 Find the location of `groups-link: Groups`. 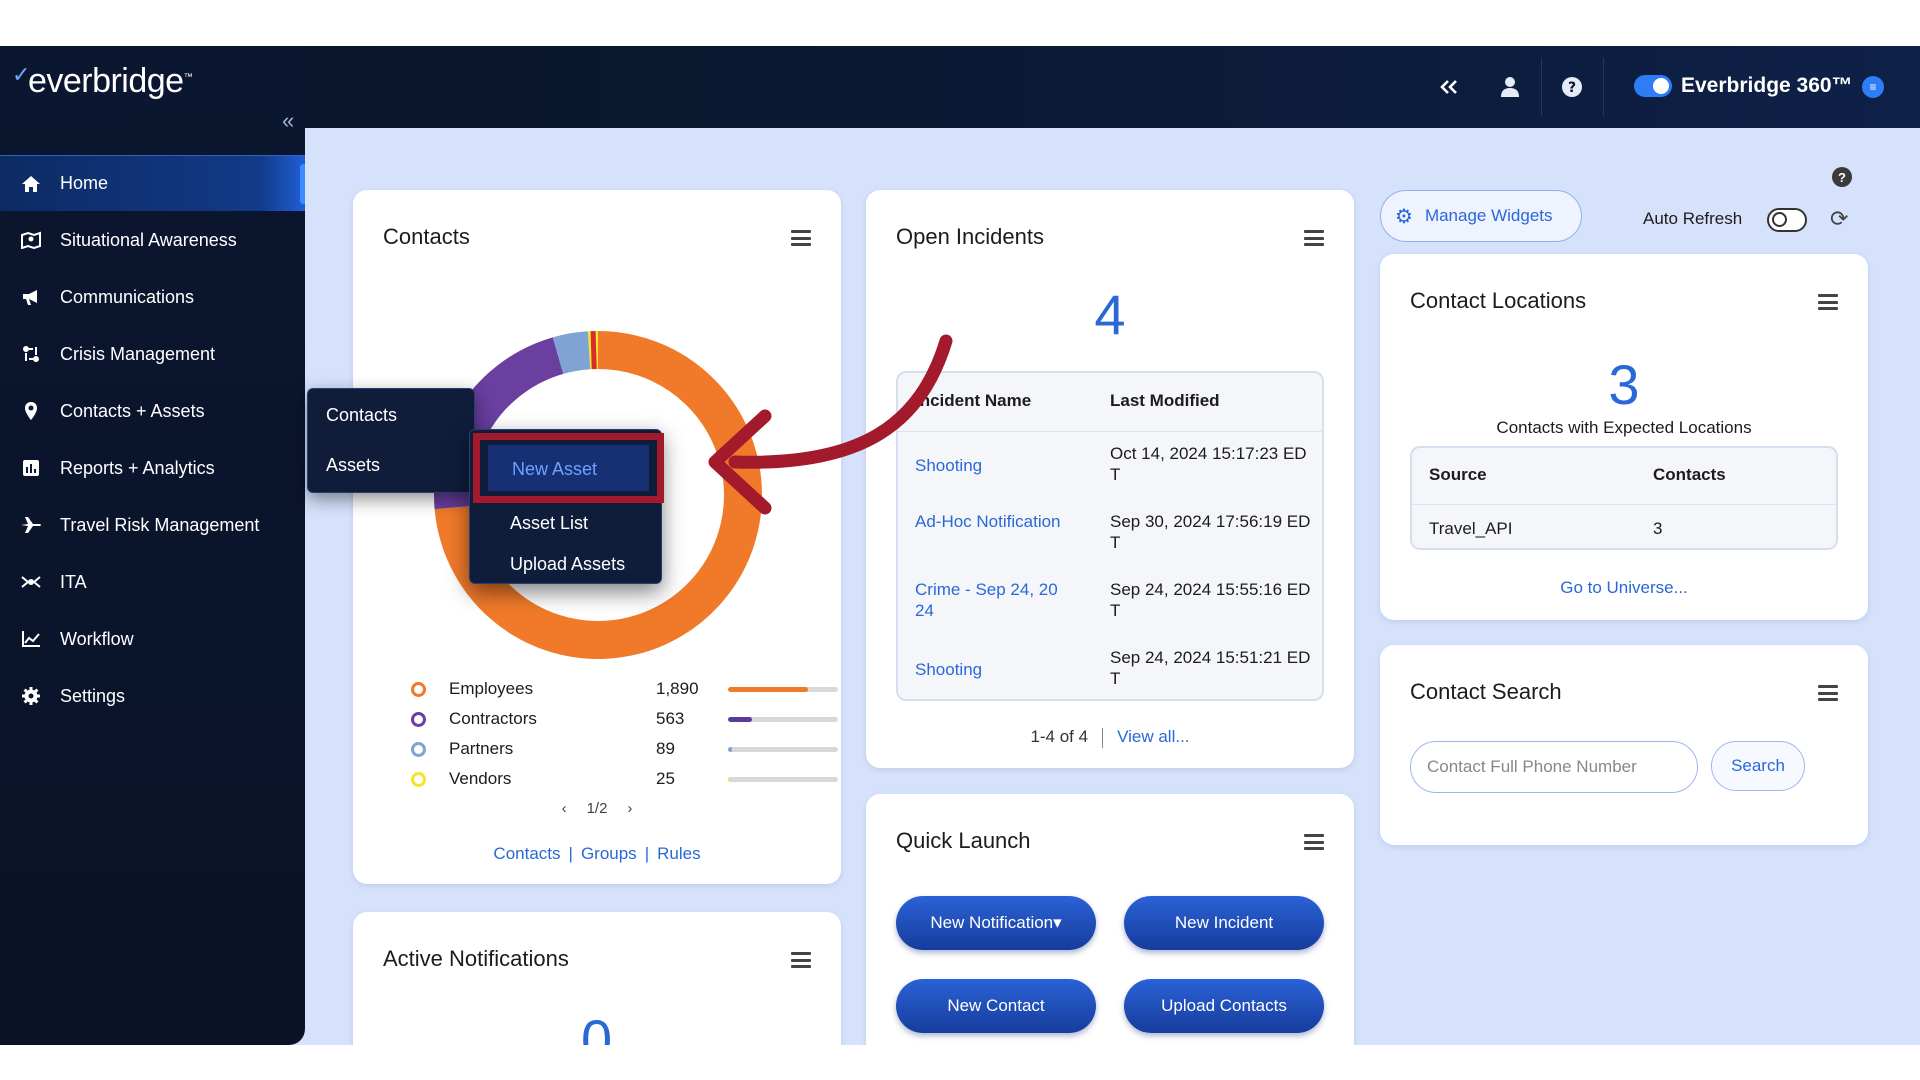

groups-link: Groups is located at coordinates (609, 853).